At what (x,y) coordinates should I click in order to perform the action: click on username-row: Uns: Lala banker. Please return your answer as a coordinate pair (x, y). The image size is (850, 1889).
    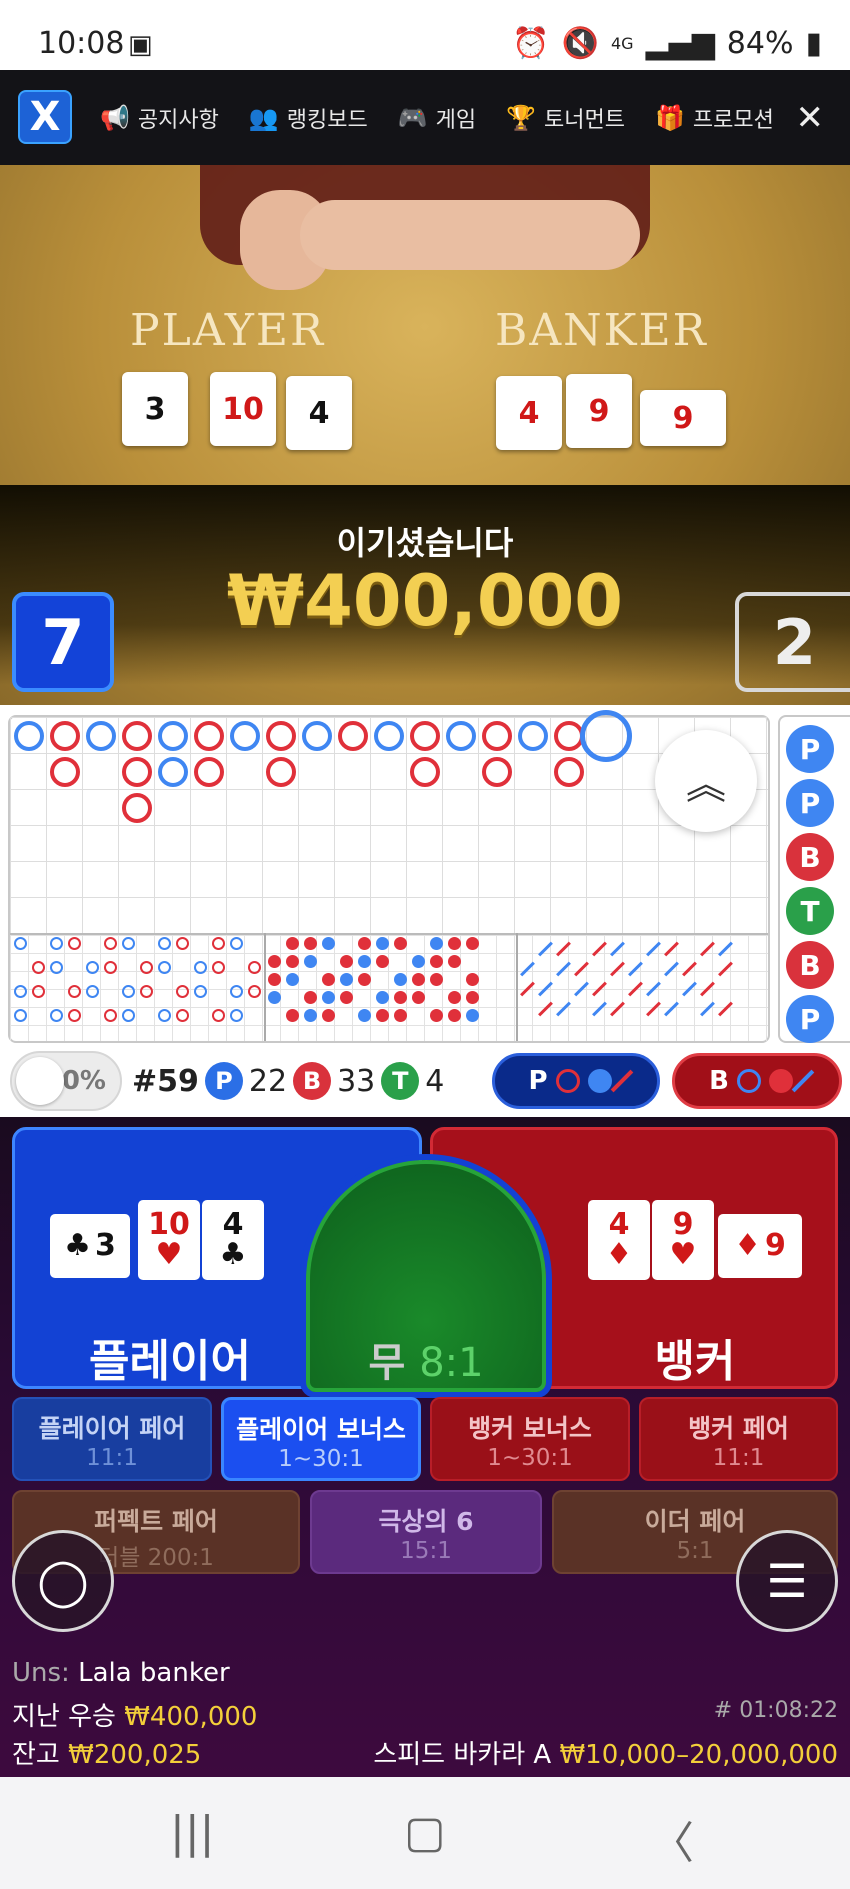
    Looking at the image, I should click on (121, 1673).